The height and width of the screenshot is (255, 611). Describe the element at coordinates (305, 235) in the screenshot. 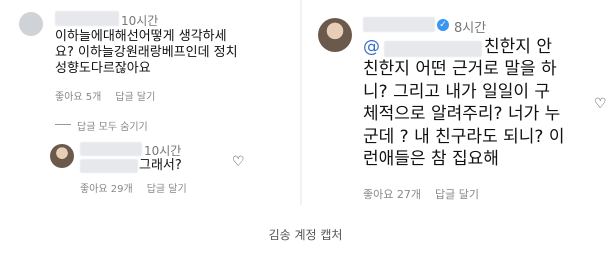

I see `image-caption: 김송 계정 캡처` at that location.